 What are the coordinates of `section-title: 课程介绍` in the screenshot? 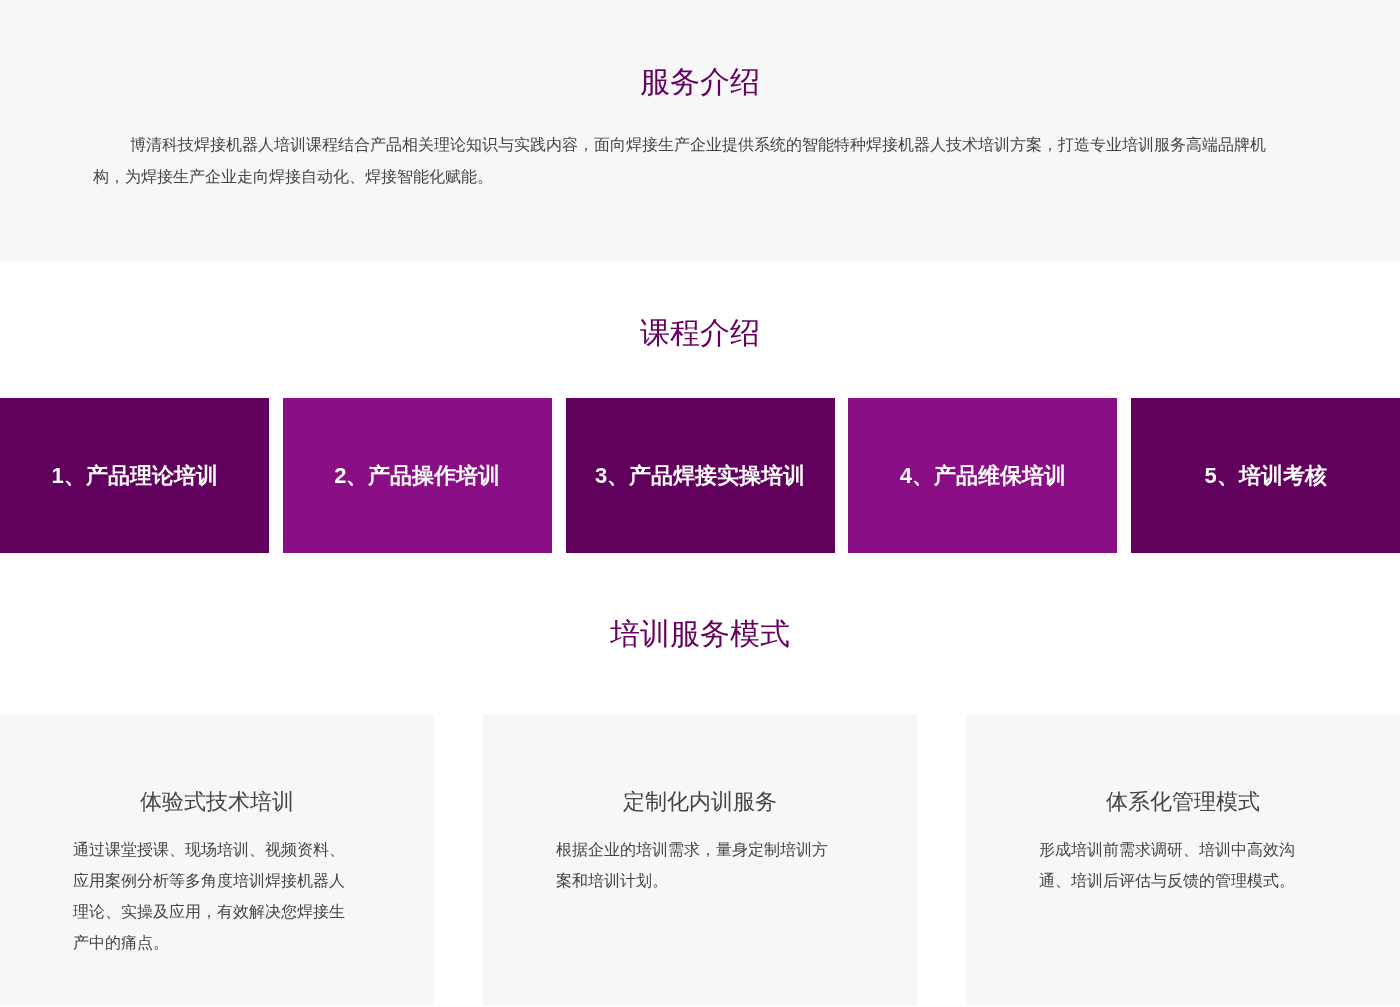 It's located at (700, 333).